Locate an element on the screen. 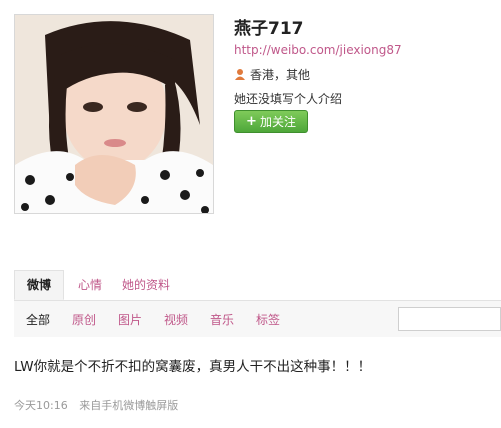  tab-her-profile: 她的资料 is located at coordinates (146, 285).